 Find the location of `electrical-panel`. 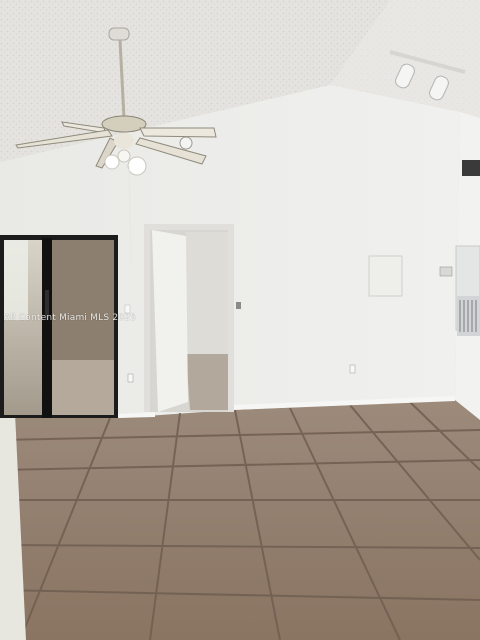

electrical-panel is located at coordinates (385, 276).